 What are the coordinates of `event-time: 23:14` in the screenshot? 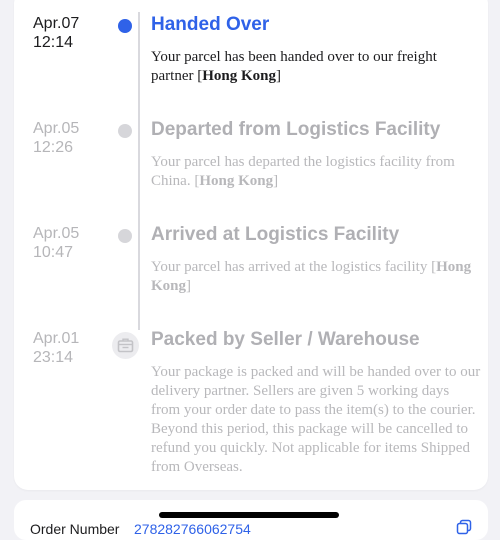 It's located at (53, 357).